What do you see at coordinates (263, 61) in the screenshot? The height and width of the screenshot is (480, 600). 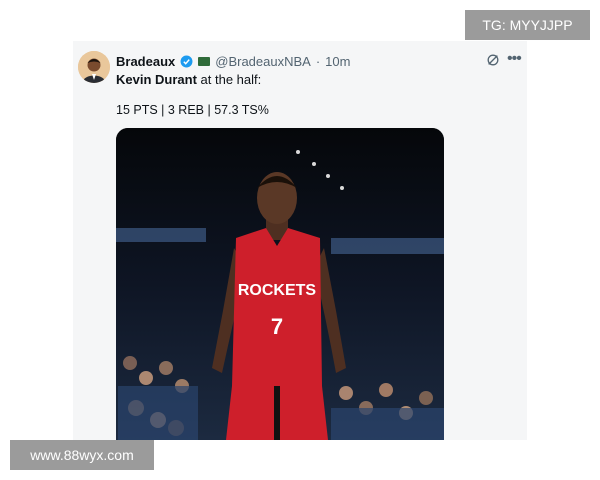 I see `author-handle: @BradeauxNBA` at bounding box center [263, 61].